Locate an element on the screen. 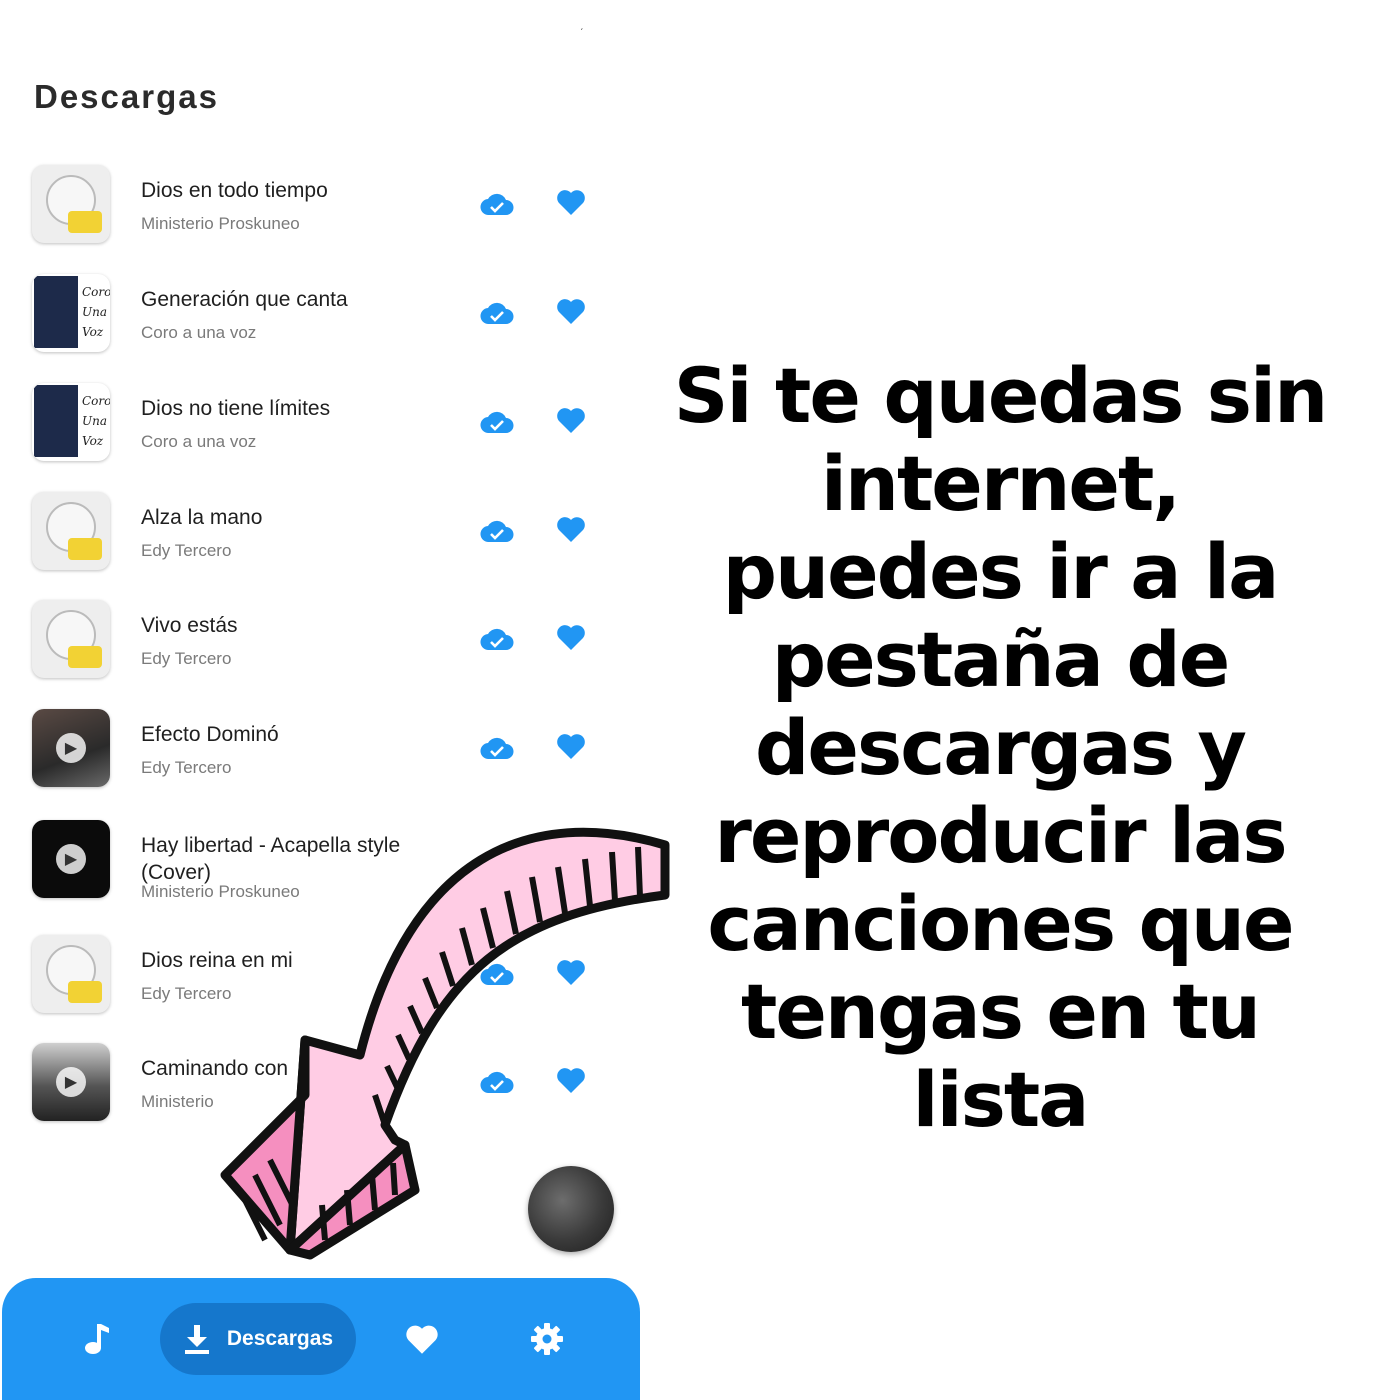  download-icon is located at coordinates (196, 1339).